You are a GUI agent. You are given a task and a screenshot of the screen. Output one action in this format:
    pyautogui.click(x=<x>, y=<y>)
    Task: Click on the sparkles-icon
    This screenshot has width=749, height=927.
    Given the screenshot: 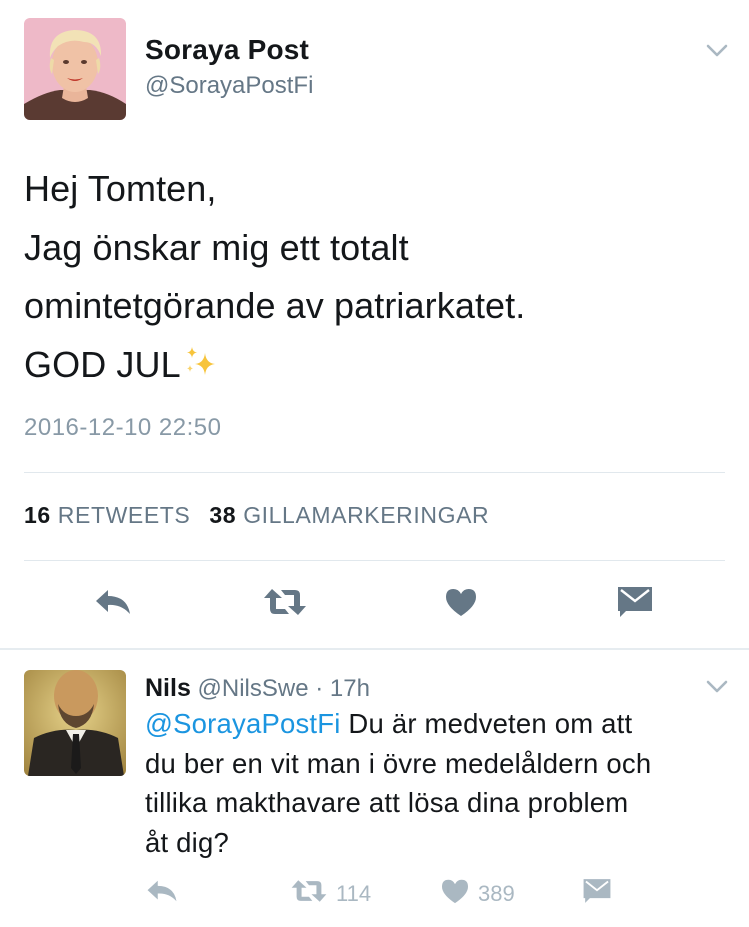 What is the action you would take?
    pyautogui.click(x=201, y=367)
    